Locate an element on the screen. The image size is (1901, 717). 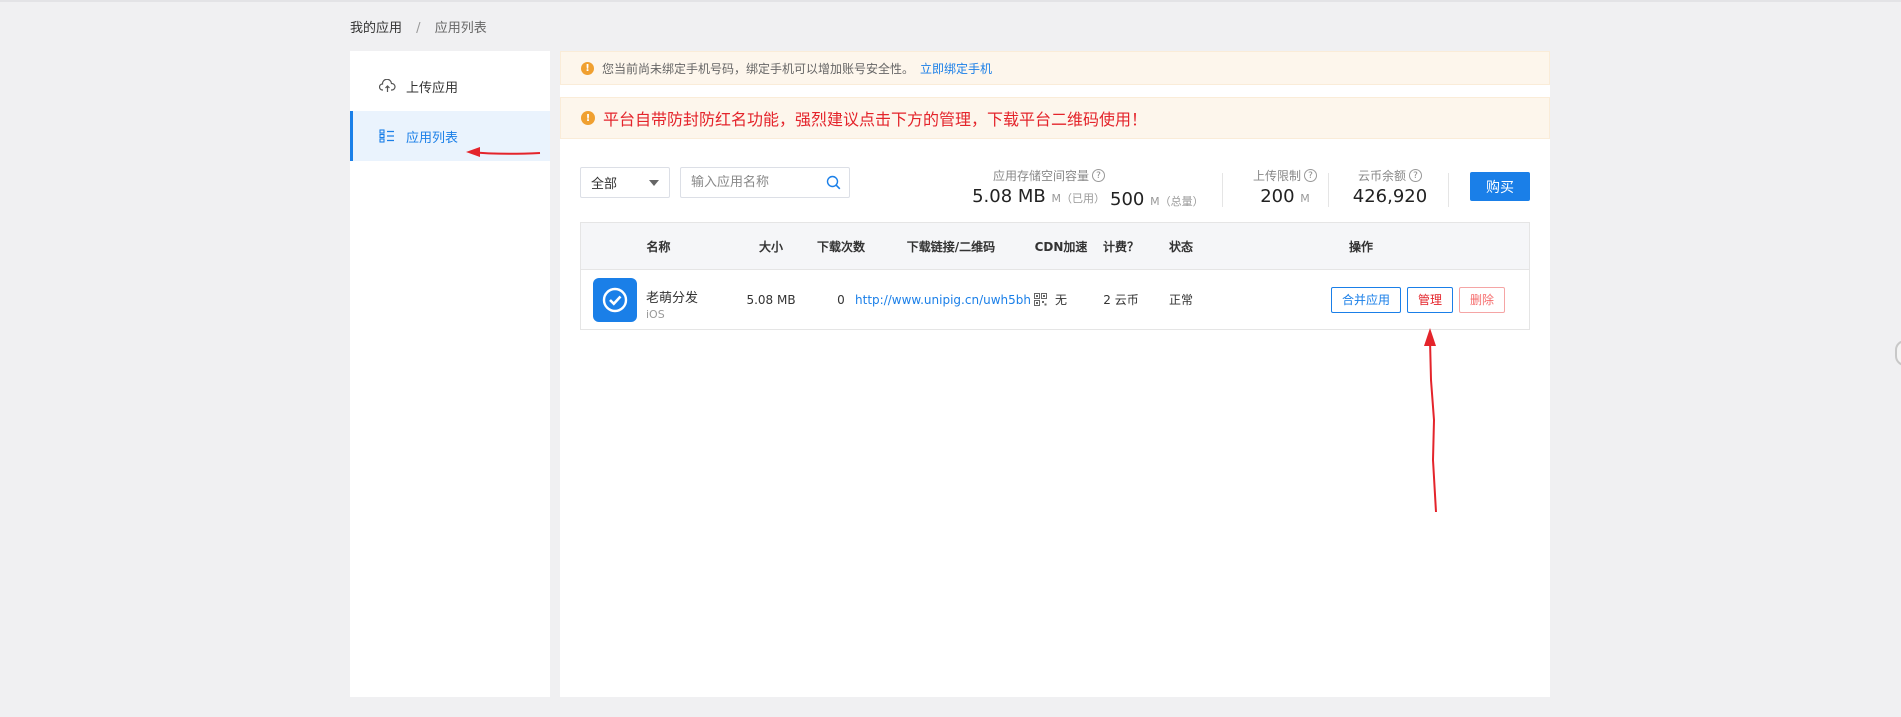
delete-button: 删除 is located at coordinates (1482, 299).